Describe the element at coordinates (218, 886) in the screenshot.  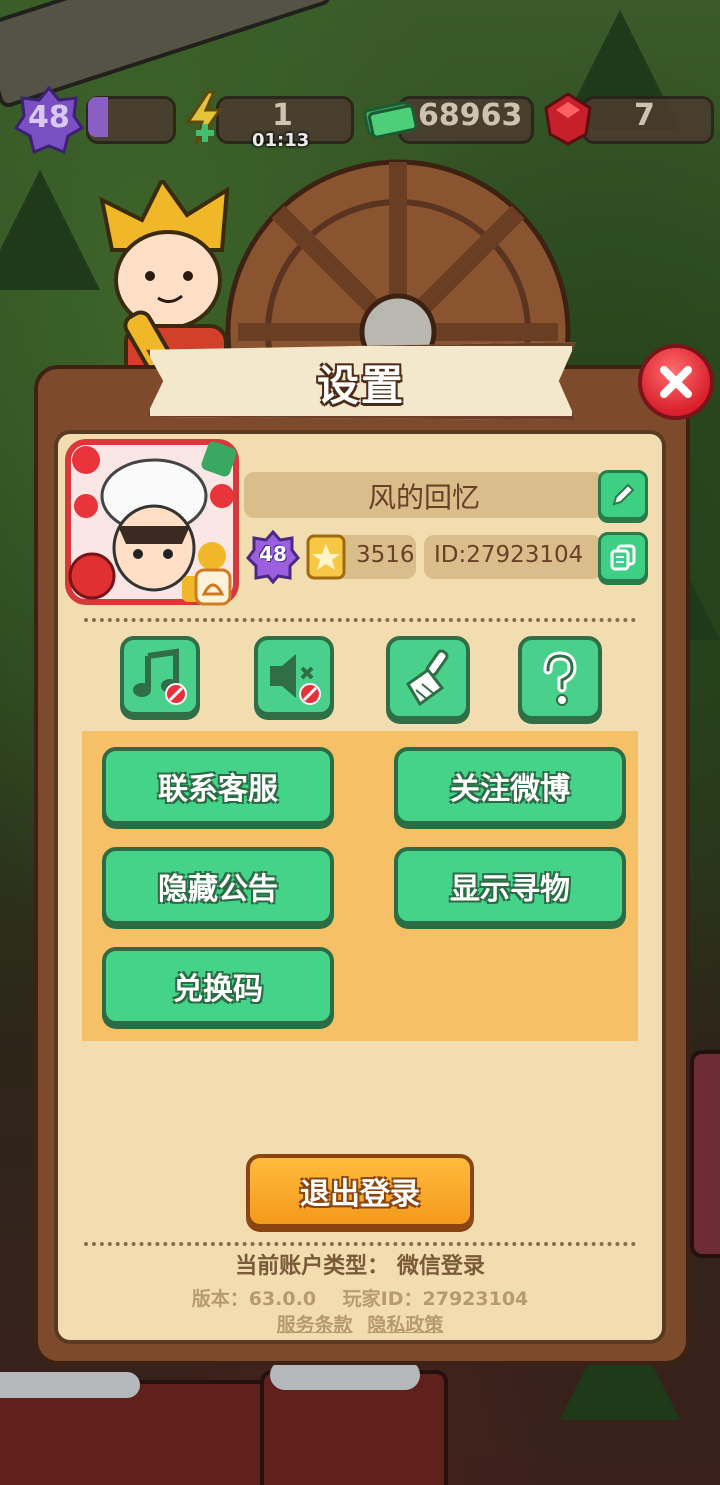
I see `hide-announcement-button: 隐藏公告` at that location.